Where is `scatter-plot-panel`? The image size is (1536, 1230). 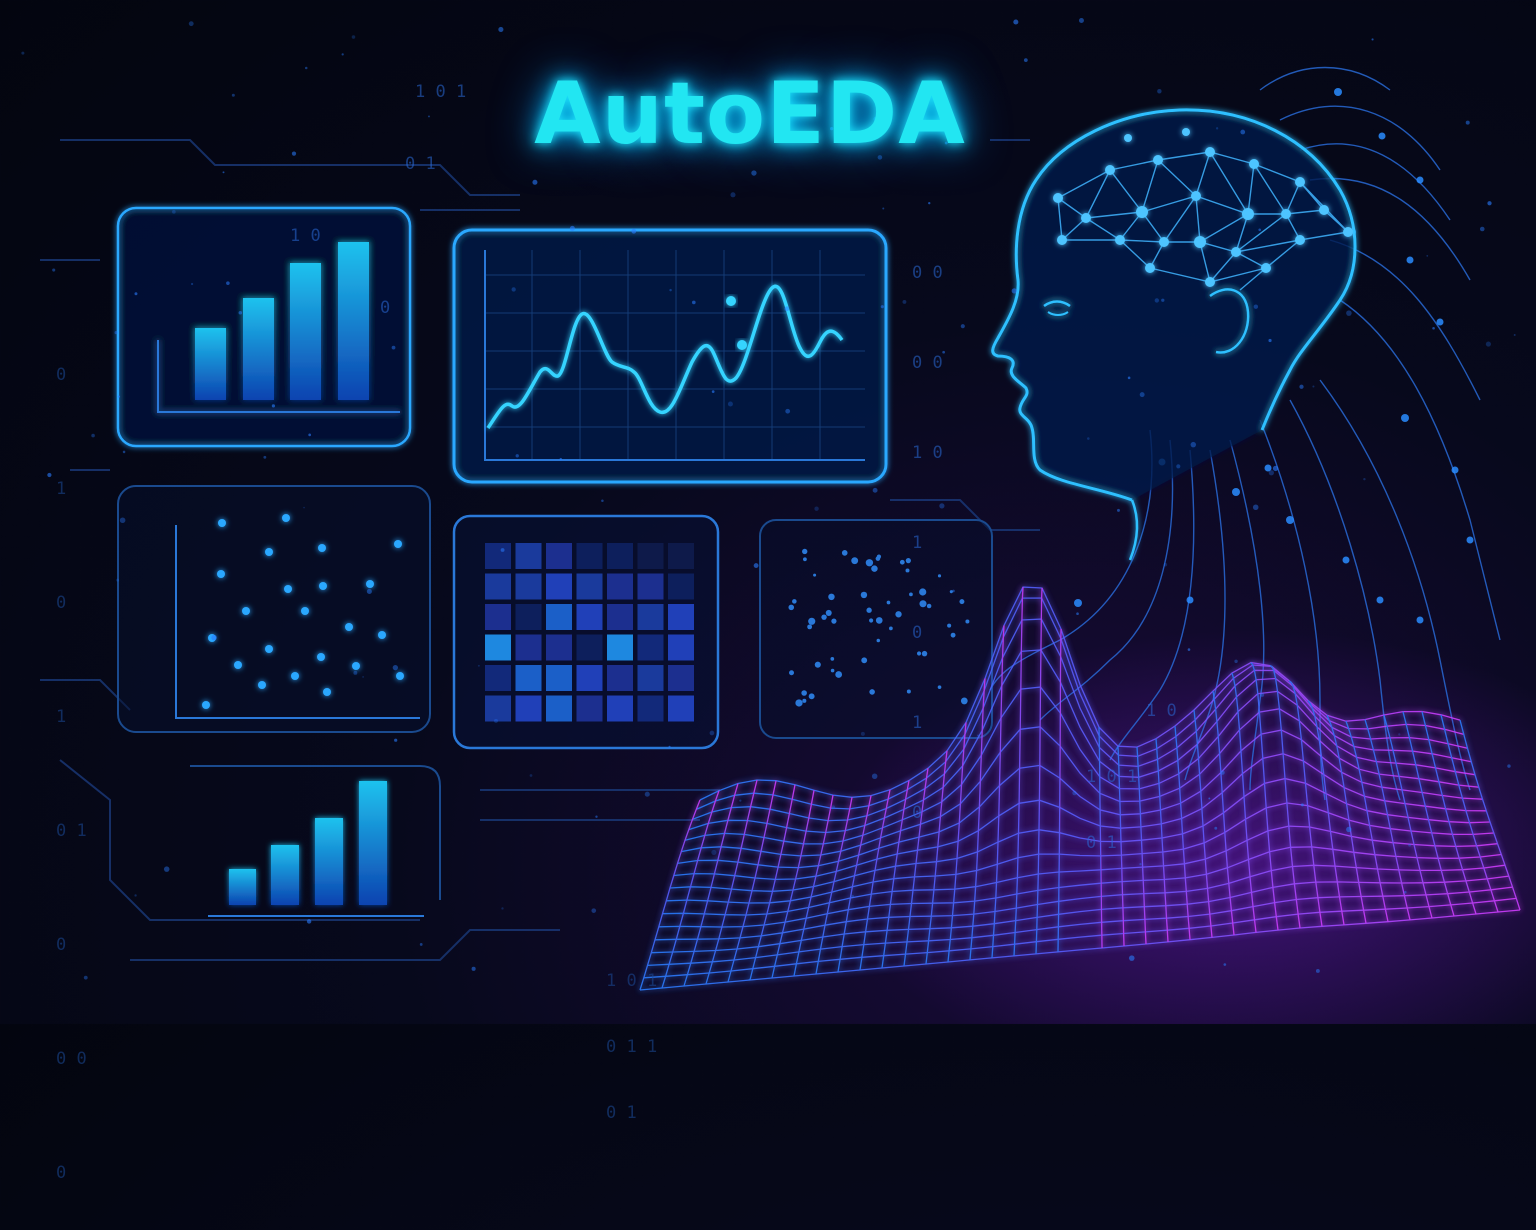
scatter-plot-panel is located at coordinates (274, 609).